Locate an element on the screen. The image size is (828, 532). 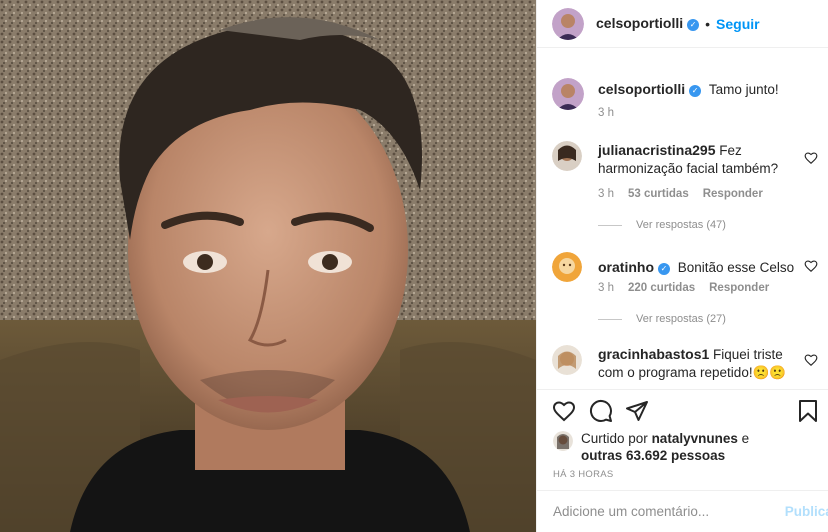
caption-row: celsoportiolli ✓ Tamo junto! is located at coordinates (690, 94).